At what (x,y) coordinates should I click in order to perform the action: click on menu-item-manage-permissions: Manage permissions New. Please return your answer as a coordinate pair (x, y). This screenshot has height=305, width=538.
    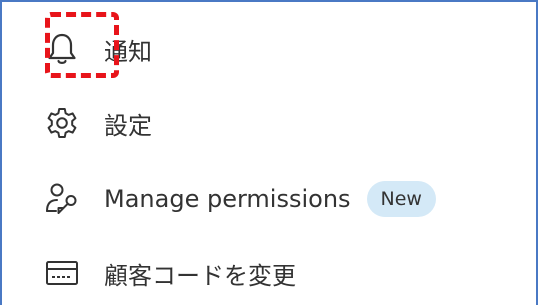
    Looking at the image, I should click on (239, 199).